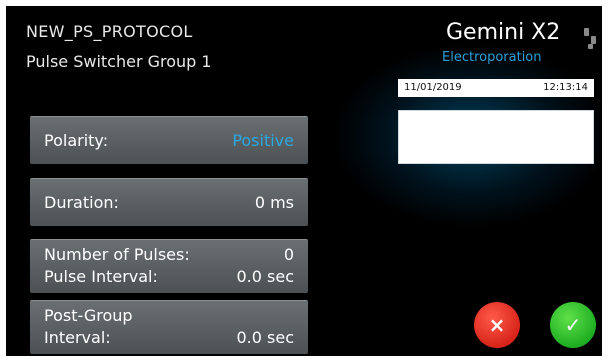  Describe the element at coordinates (77, 337) in the screenshot. I see `post-group-label-line2: Interval:` at that location.